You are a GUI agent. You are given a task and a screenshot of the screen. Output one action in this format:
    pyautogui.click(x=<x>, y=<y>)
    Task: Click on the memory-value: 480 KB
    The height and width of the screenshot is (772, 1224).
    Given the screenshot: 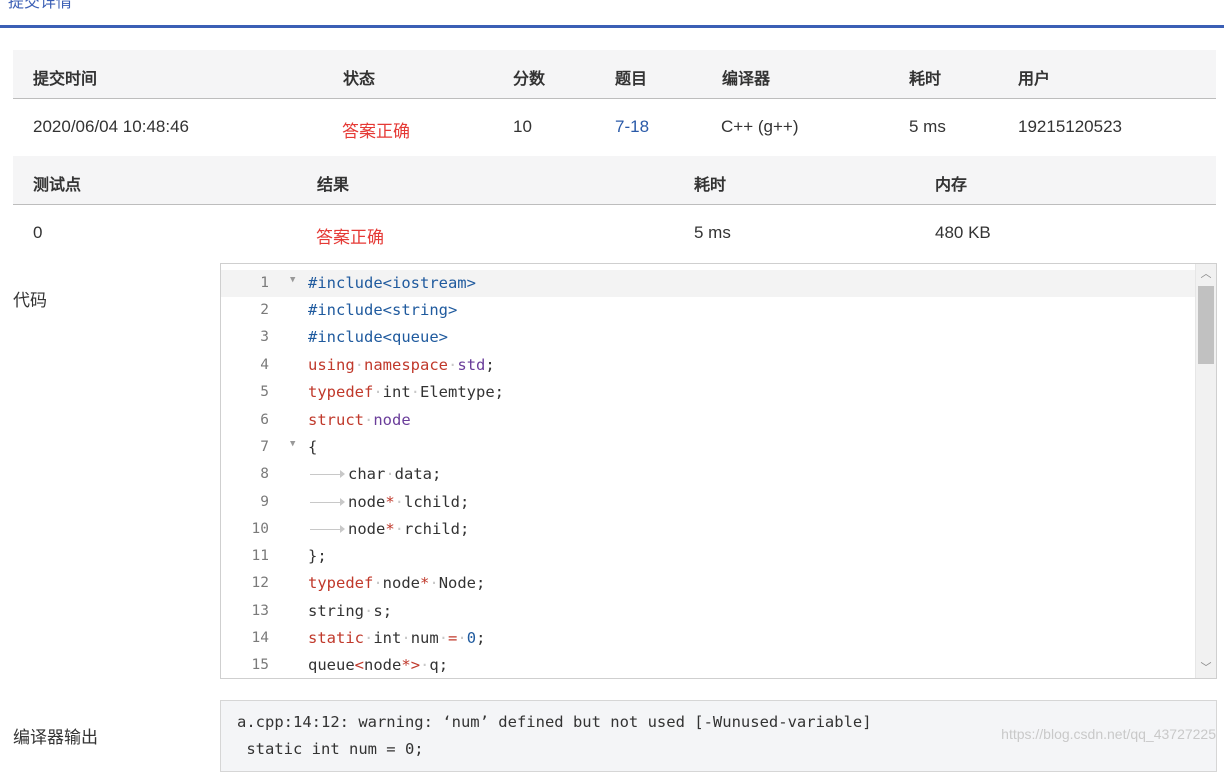 What is the action you would take?
    pyautogui.click(x=963, y=232)
    